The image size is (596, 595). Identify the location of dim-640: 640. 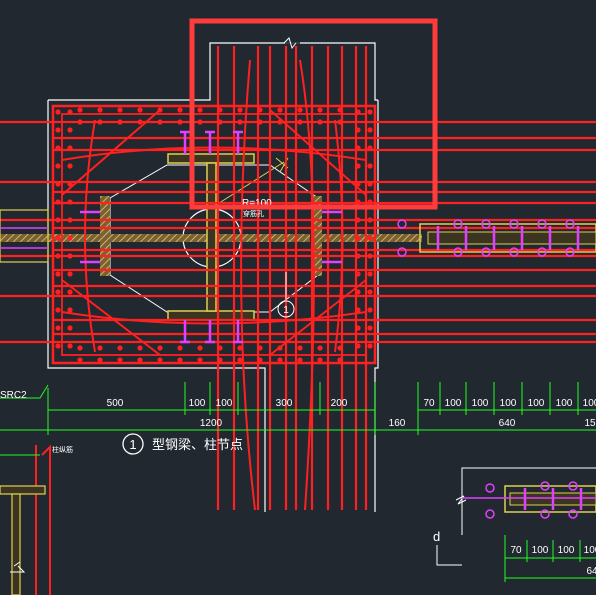
(507, 423).